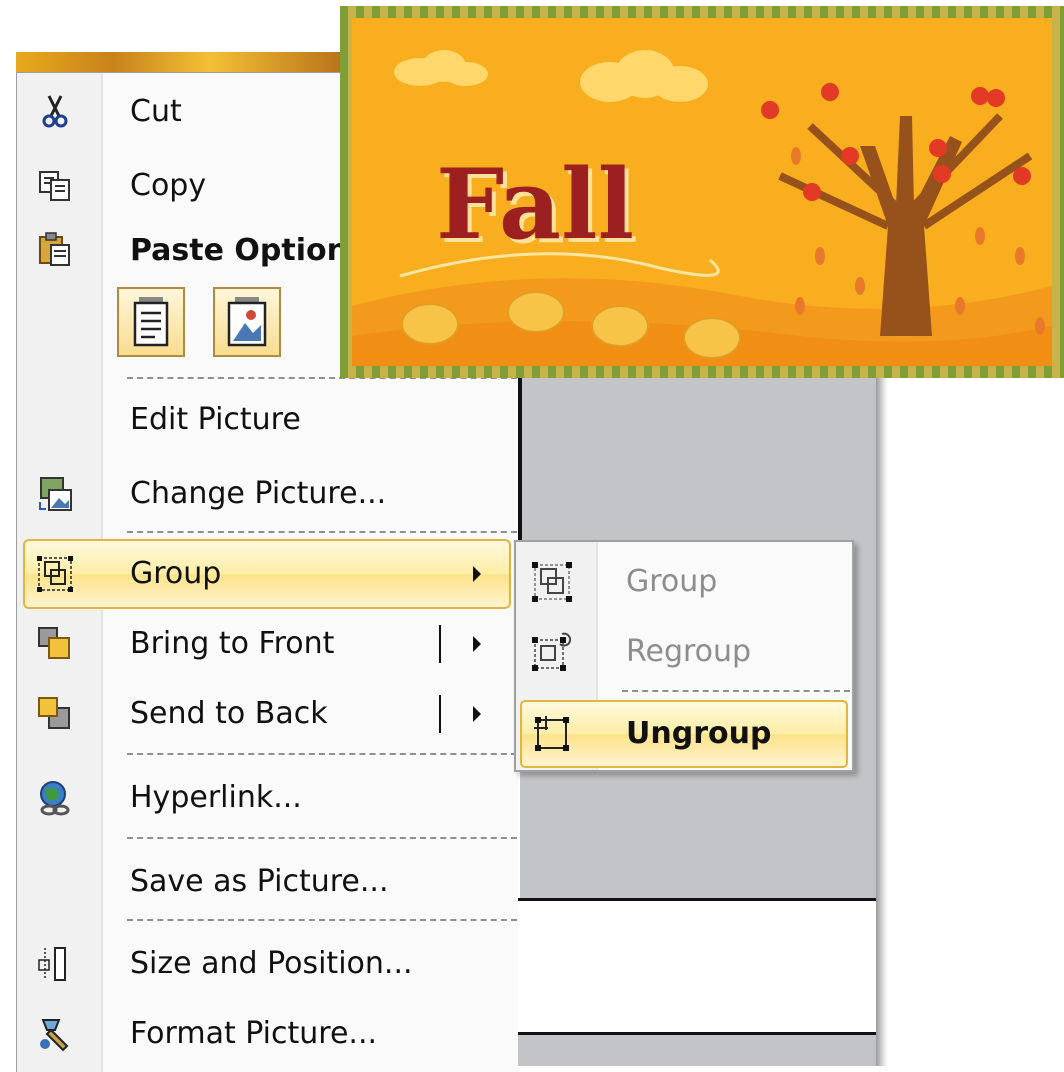  Describe the element at coordinates (54, 186) in the screenshot. I see `copy-icon` at that location.